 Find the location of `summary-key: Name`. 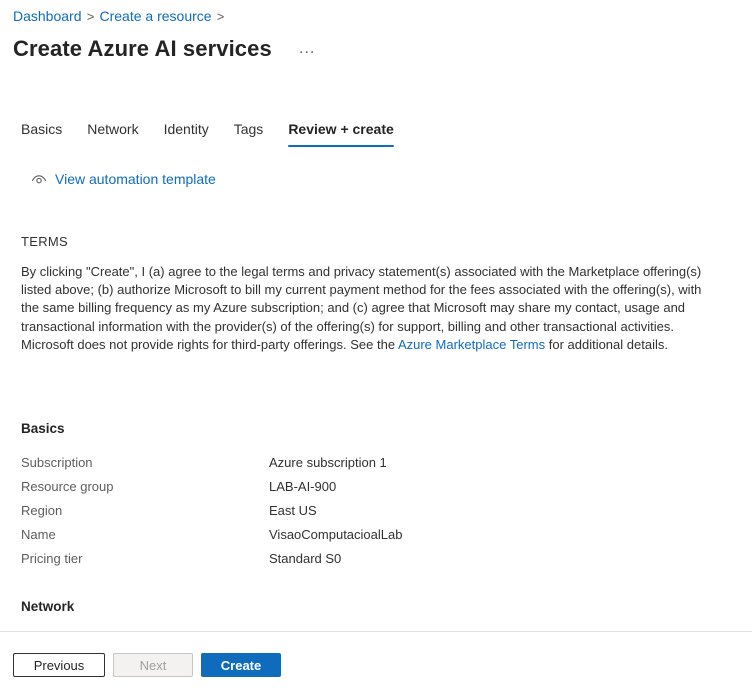

summary-key: Name is located at coordinates (38, 534).